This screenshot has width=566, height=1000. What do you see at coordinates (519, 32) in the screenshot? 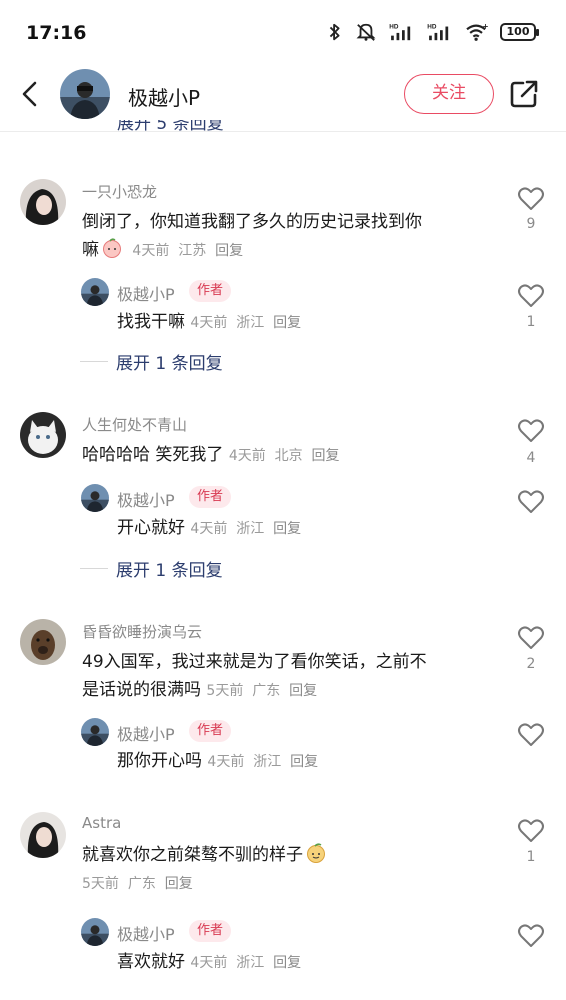
I see `battery-icon: 100` at bounding box center [519, 32].